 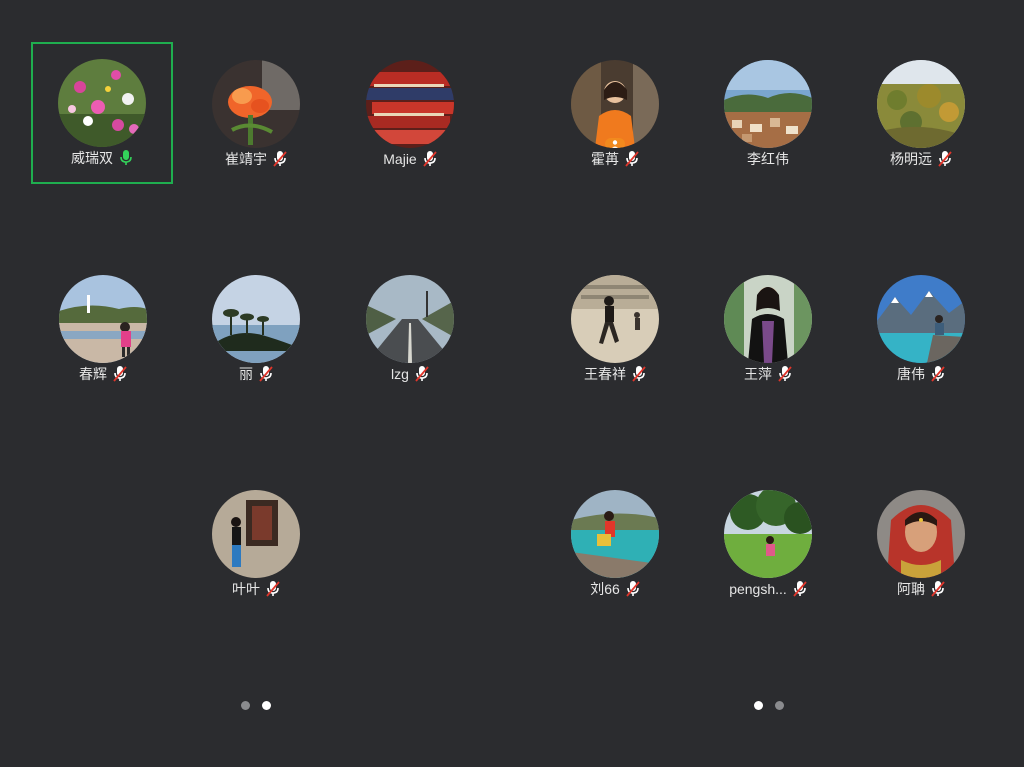 I want to click on participant-name: Majie, so click(x=400, y=159).